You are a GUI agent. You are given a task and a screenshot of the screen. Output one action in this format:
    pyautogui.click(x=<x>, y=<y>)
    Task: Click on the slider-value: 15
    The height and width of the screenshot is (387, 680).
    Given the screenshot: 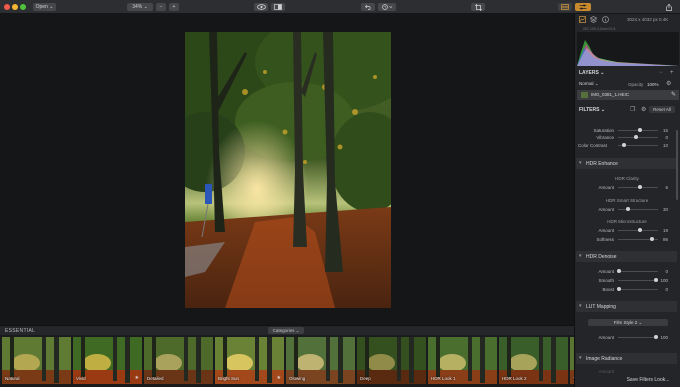 What is the action you would take?
    pyautogui.click(x=665, y=130)
    